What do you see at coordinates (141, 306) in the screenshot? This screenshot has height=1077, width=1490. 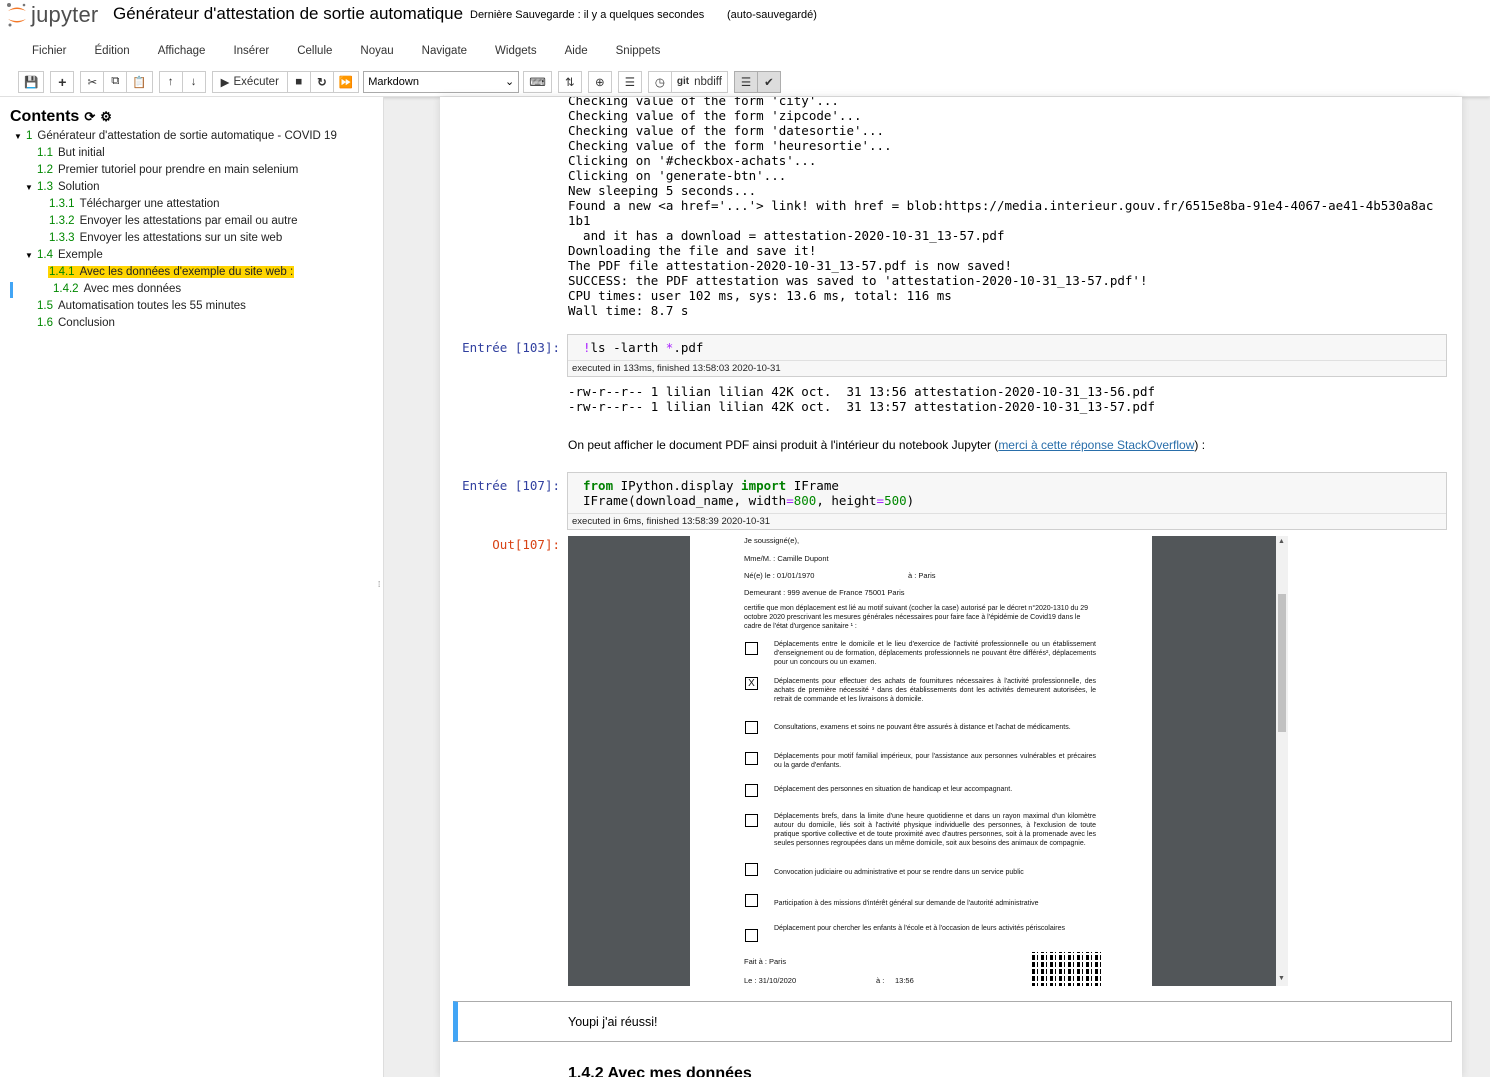 I see `toc-item-1-5: 1.5 Automatisation toutes les 55 minutes` at bounding box center [141, 306].